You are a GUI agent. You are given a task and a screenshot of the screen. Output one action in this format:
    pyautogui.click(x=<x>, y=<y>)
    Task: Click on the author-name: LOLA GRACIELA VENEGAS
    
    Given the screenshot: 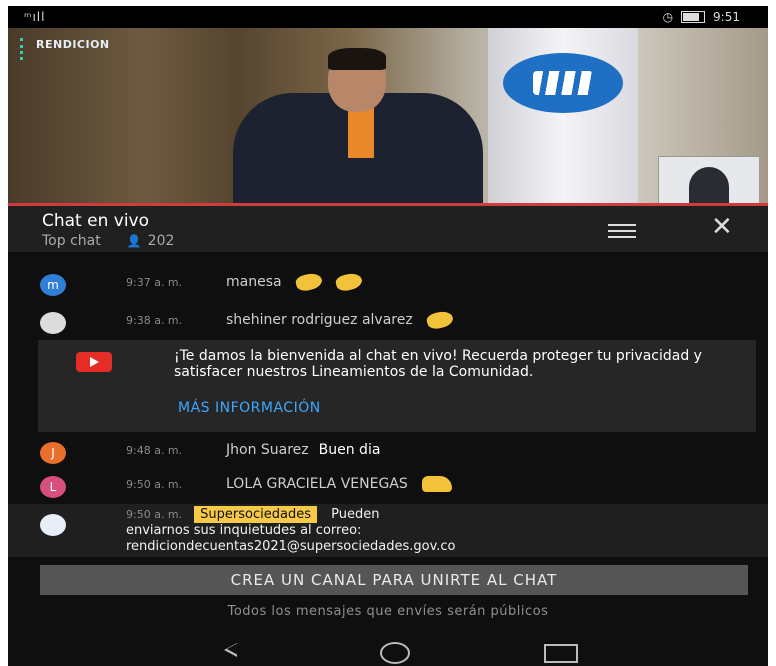 What is the action you would take?
    pyautogui.click(x=317, y=484)
    